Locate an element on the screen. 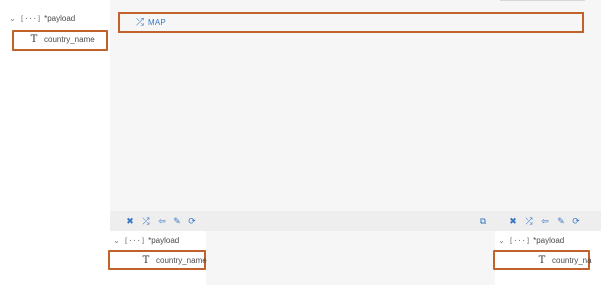 Image resolution: width=601 pixels, height=285 pixels. target-tree-root-payload: ⌄ [···] *payload is located at coordinates (530, 240).